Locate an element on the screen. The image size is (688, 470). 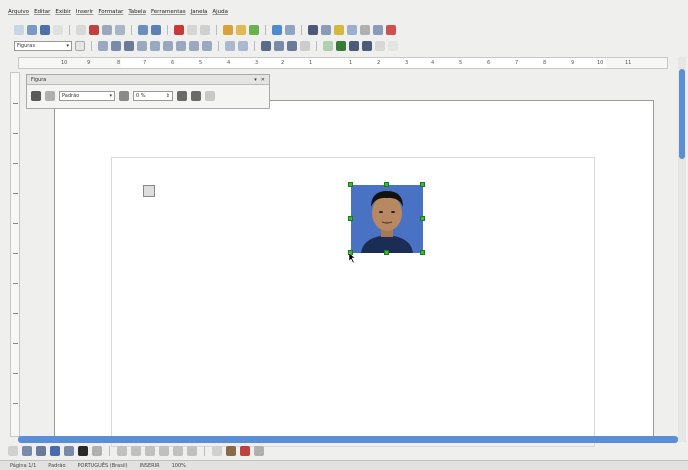
flowchart-icon is located at coordinates (164, 451).